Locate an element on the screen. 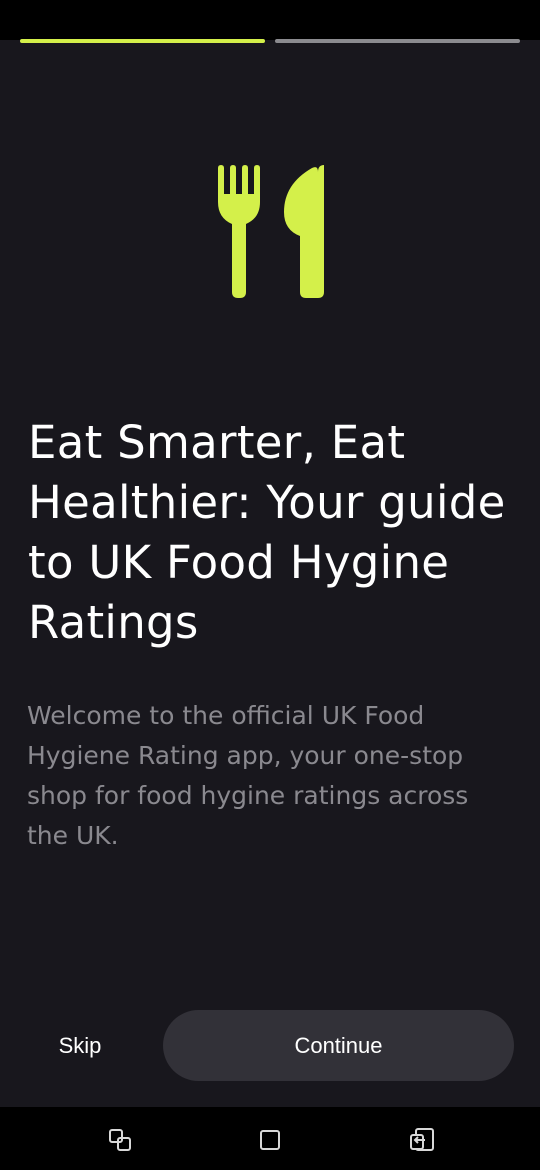 Image resolution: width=540 pixels, height=1170 pixels. skip-button: Skip is located at coordinates (80, 1046).